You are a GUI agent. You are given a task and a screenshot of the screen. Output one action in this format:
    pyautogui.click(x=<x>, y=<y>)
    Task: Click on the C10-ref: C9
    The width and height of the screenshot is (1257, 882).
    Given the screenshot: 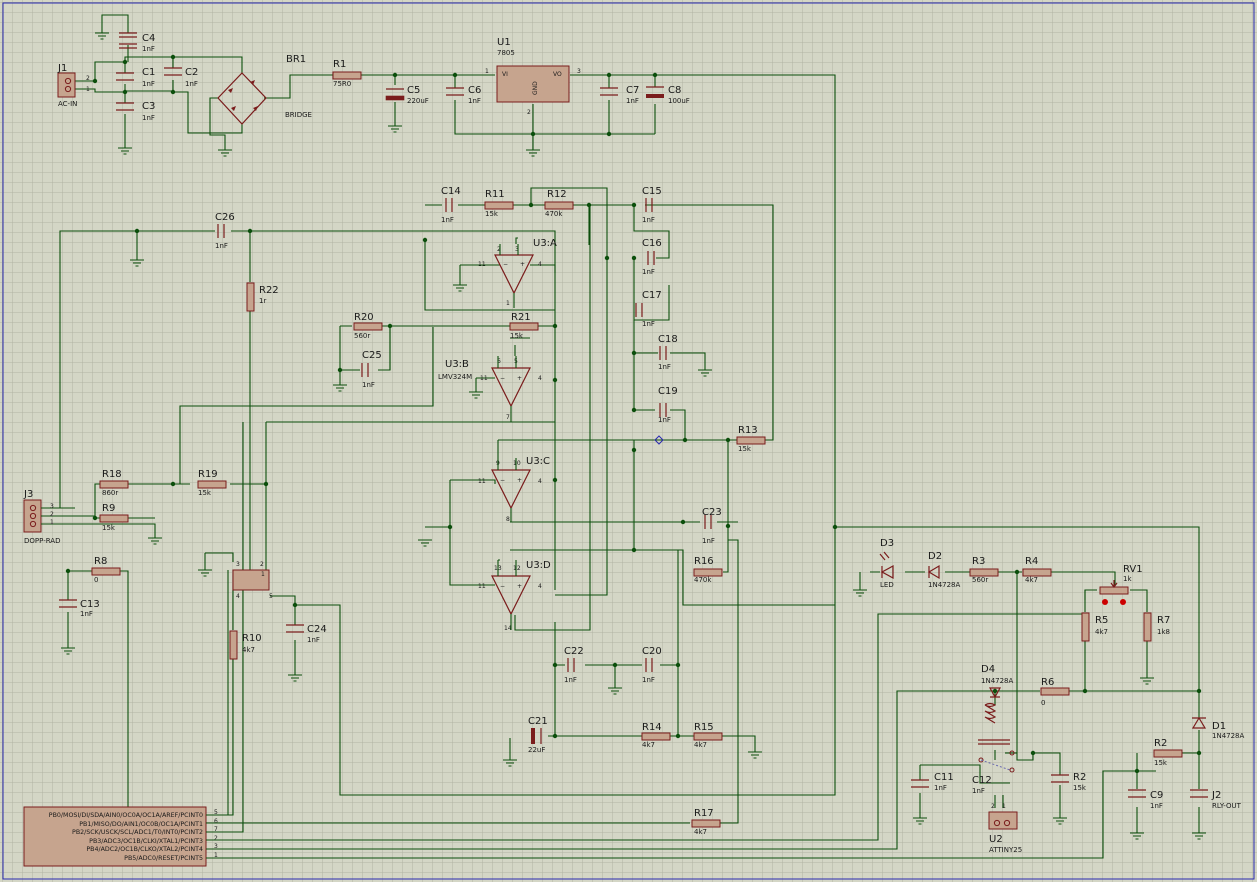 What is the action you would take?
    pyautogui.click(x=1156, y=795)
    